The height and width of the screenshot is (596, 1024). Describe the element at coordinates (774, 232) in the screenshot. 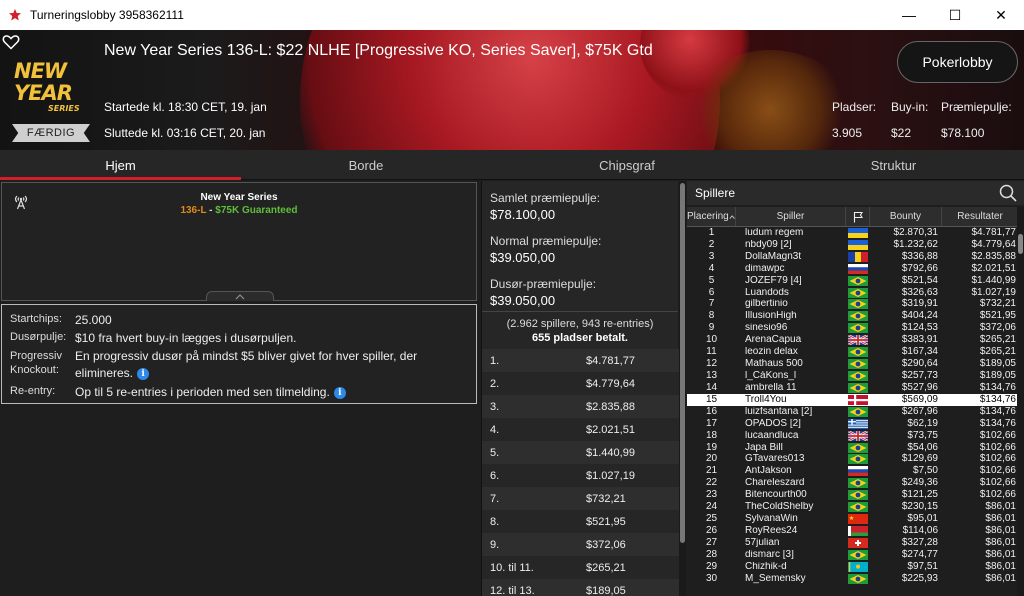

I see `player-name: ludum regem` at that location.